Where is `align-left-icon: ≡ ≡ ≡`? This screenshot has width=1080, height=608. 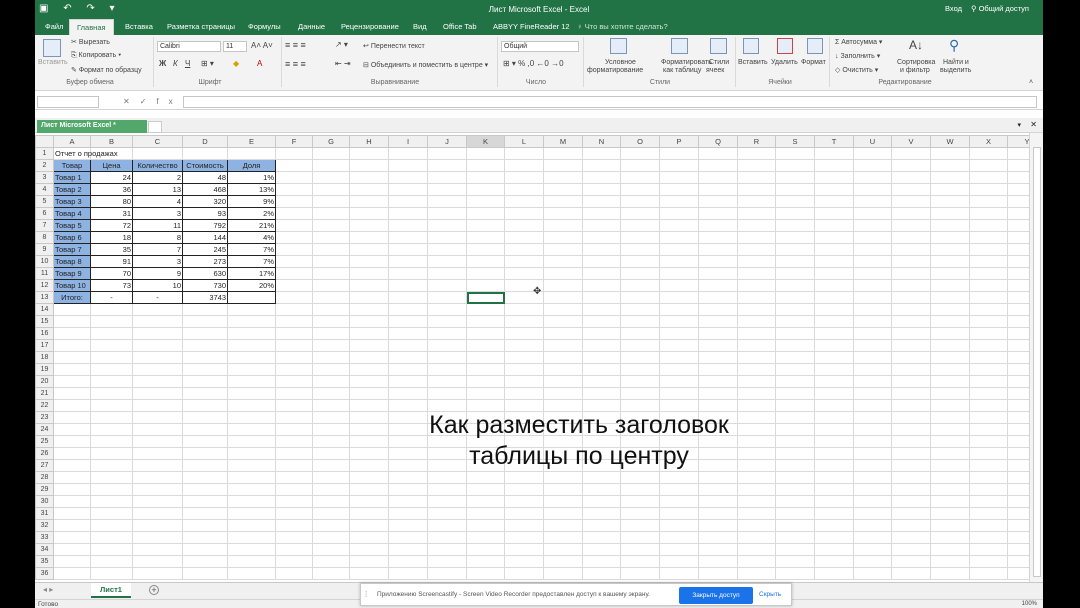 align-left-icon: ≡ ≡ ≡ is located at coordinates (295, 64).